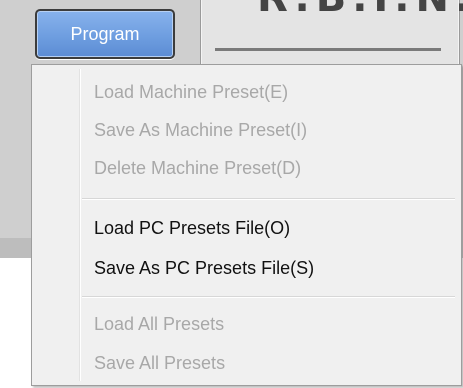 The height and width of the screenshot is (388, 463). I want to click on program-button: Program, so click(105, 34).